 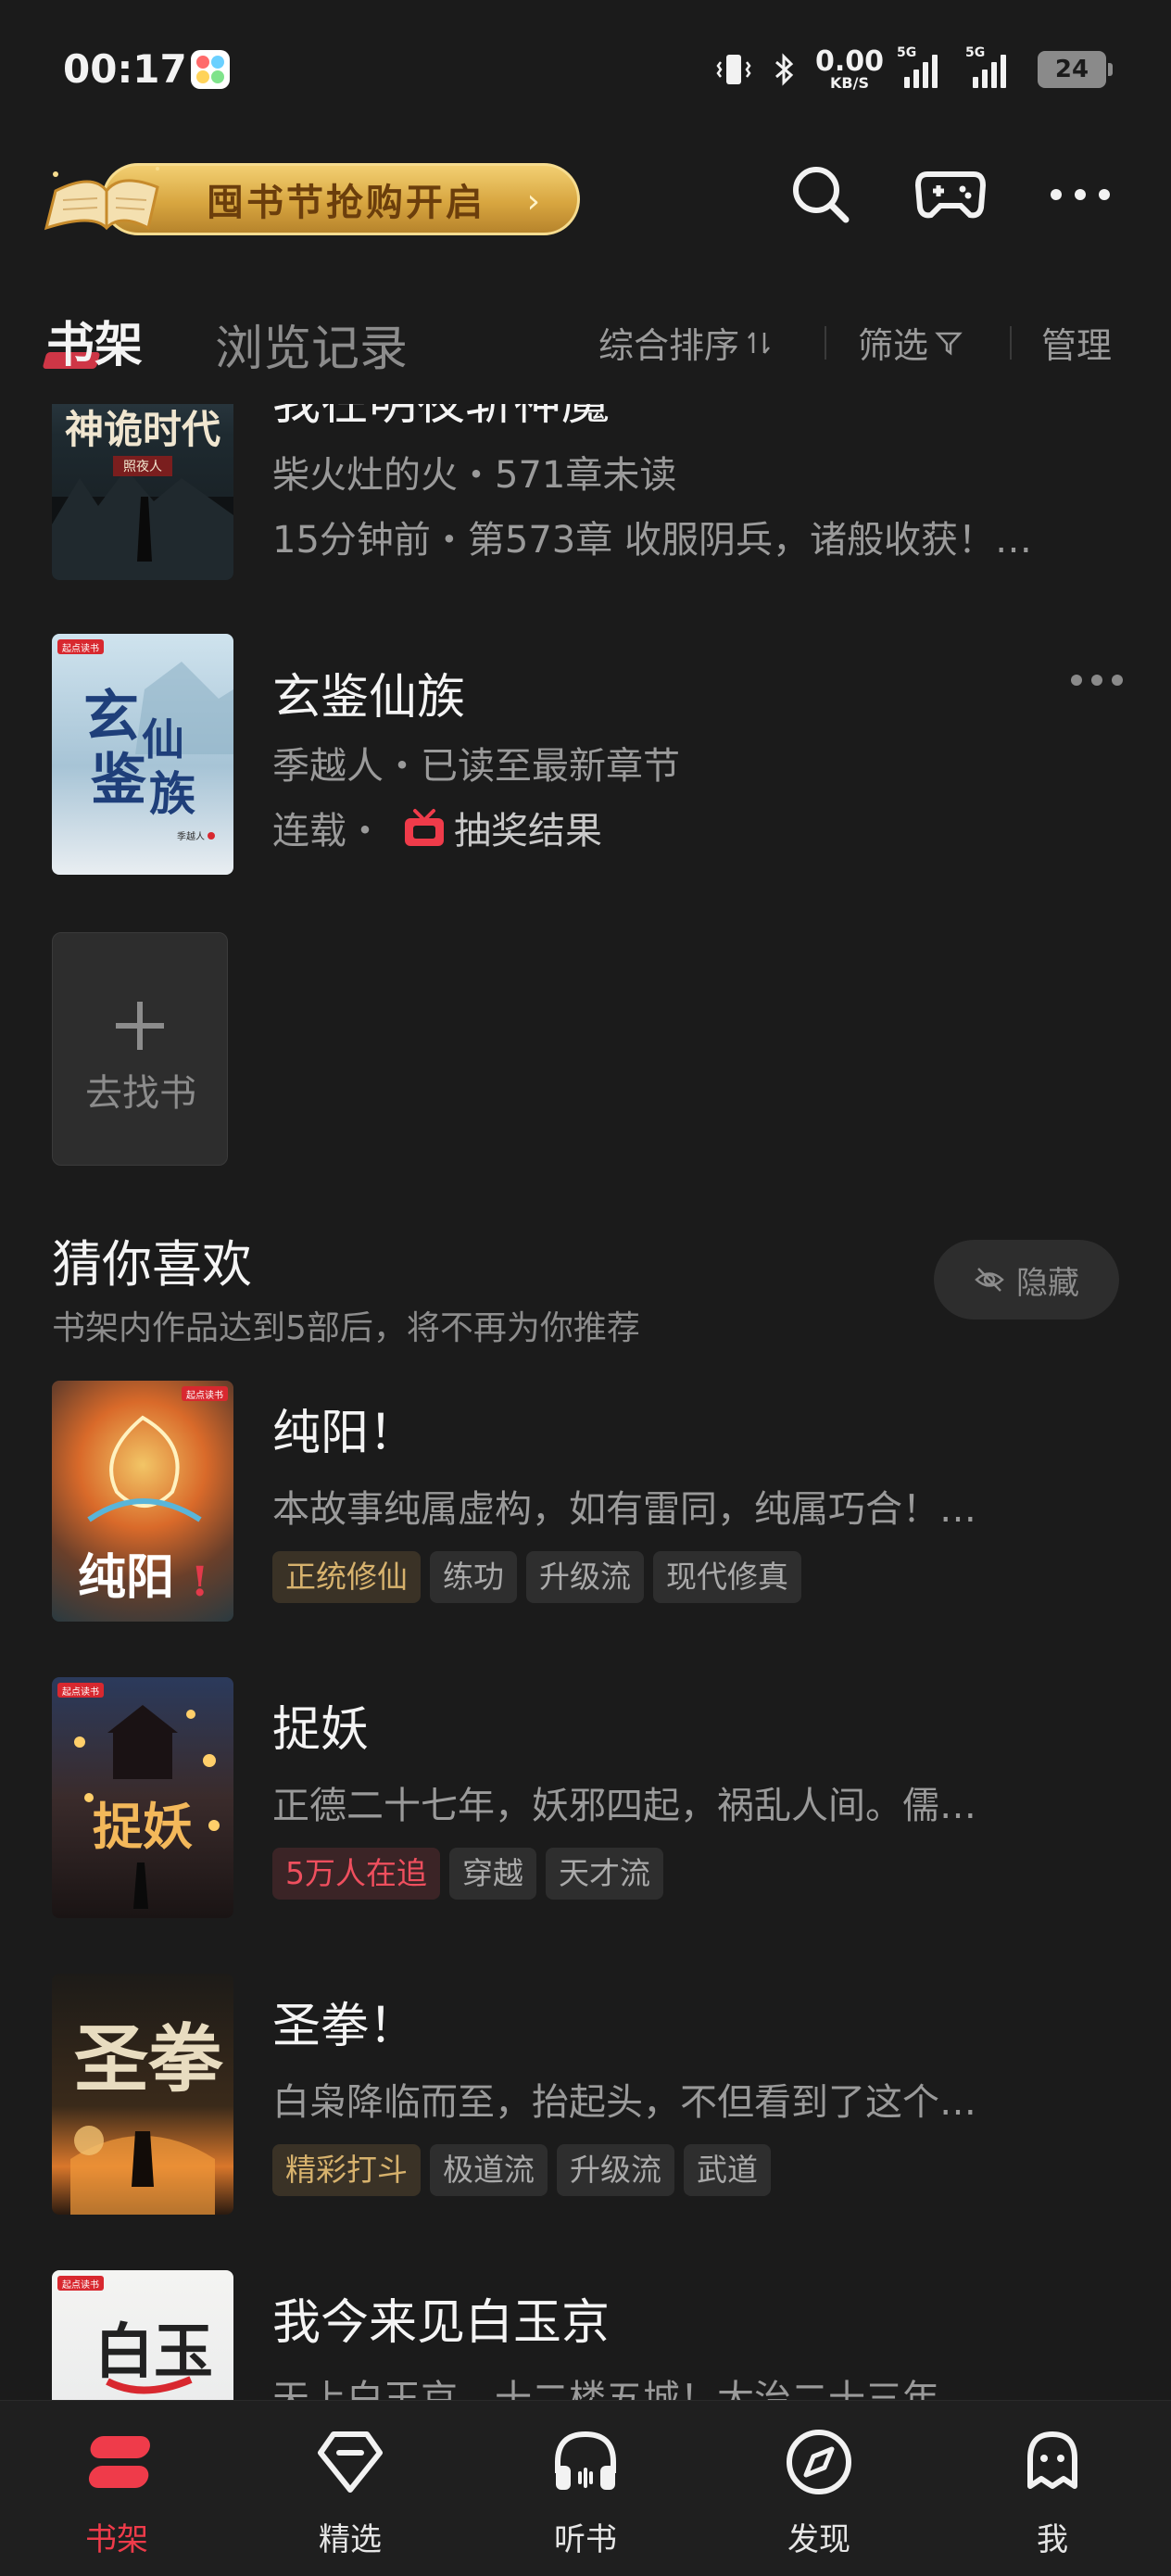 What do you see at coordinates (321, 1730) in the screenshot?
I see `book-title: 捉妖` at bounding box center [321, 1730].